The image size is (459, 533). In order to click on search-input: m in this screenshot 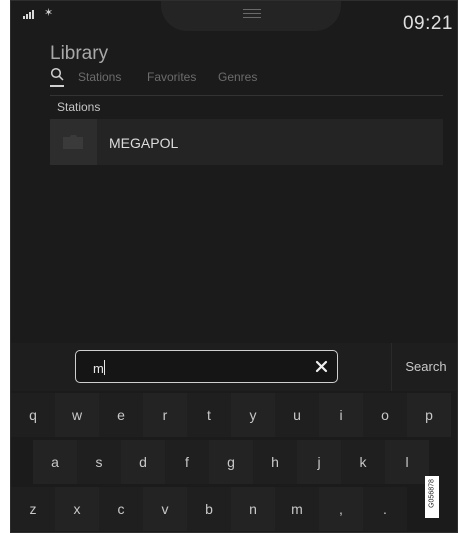, I will do `click(206, 366)`.